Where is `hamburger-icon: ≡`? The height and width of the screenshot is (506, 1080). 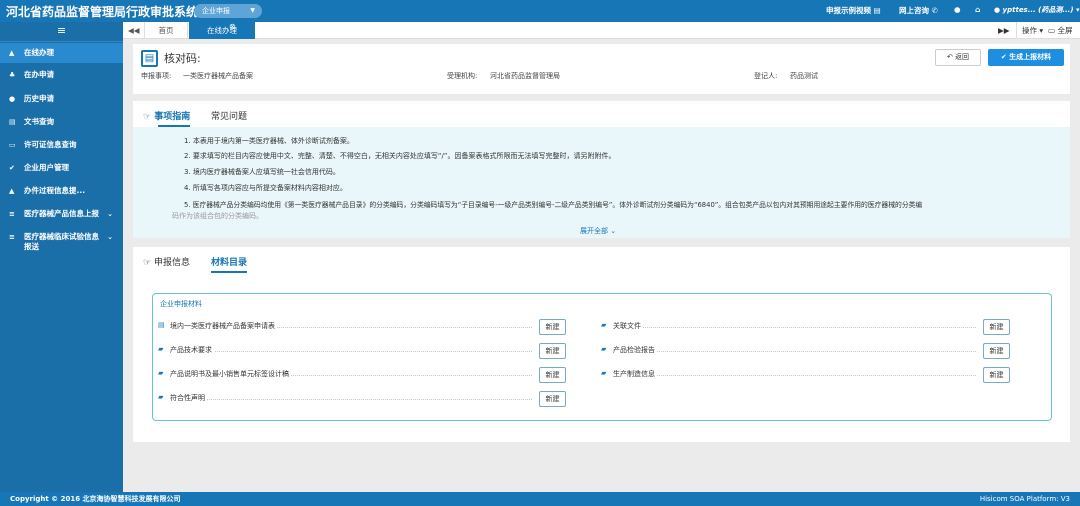
hamburger-icon: ≡ is located at coordinates (61, 32).